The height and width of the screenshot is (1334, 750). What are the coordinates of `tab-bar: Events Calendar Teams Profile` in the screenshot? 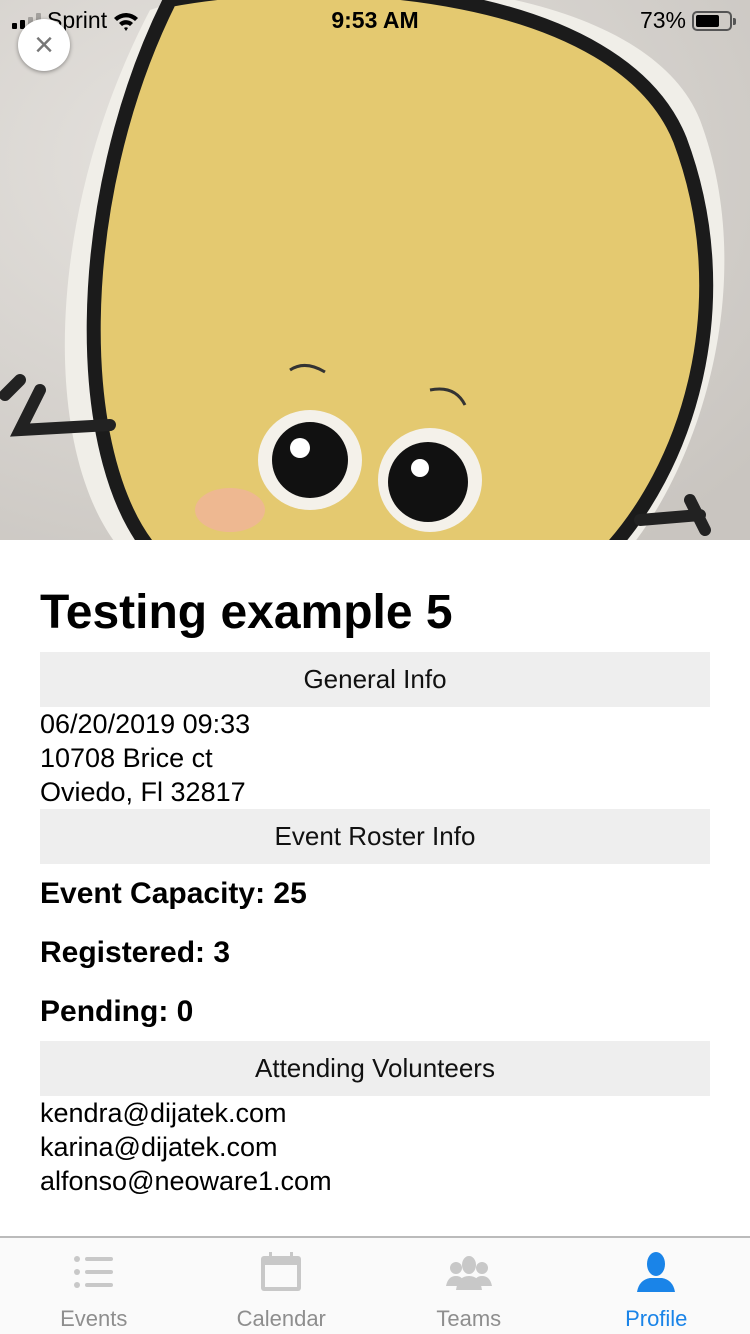 It's located at (375, 1285).